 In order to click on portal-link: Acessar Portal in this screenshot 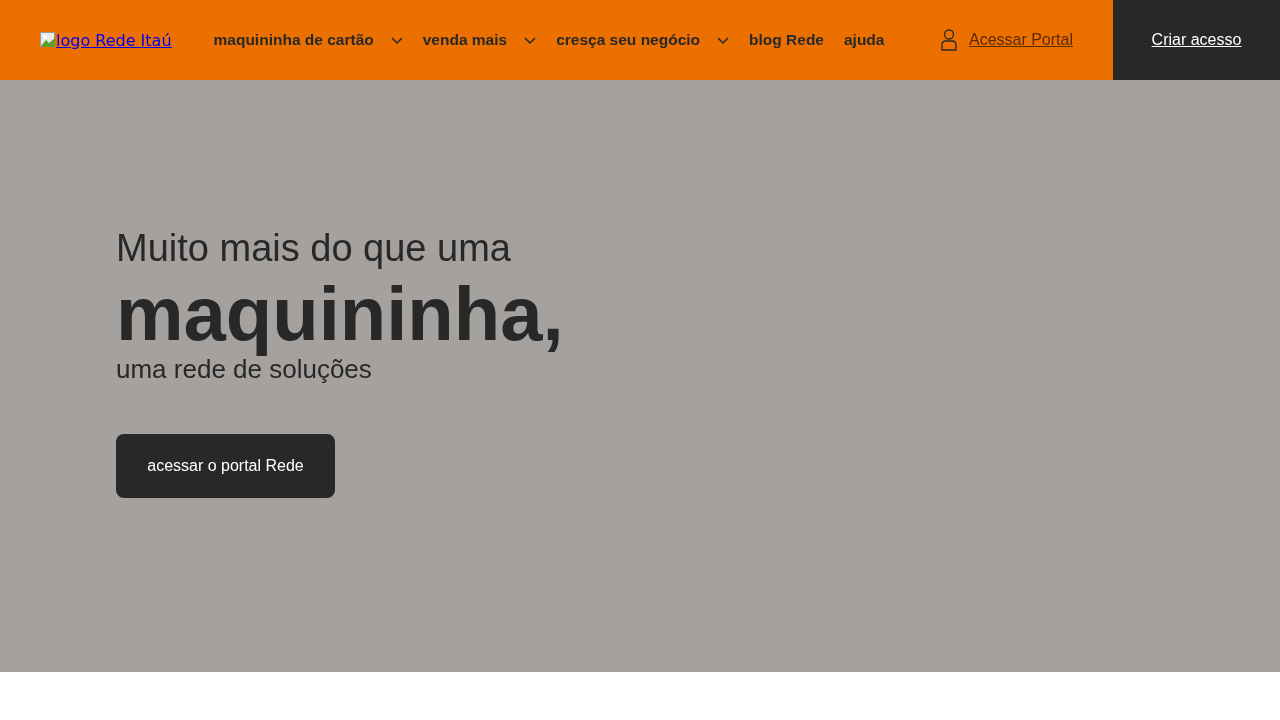, I will do `click(1006, 40)`.